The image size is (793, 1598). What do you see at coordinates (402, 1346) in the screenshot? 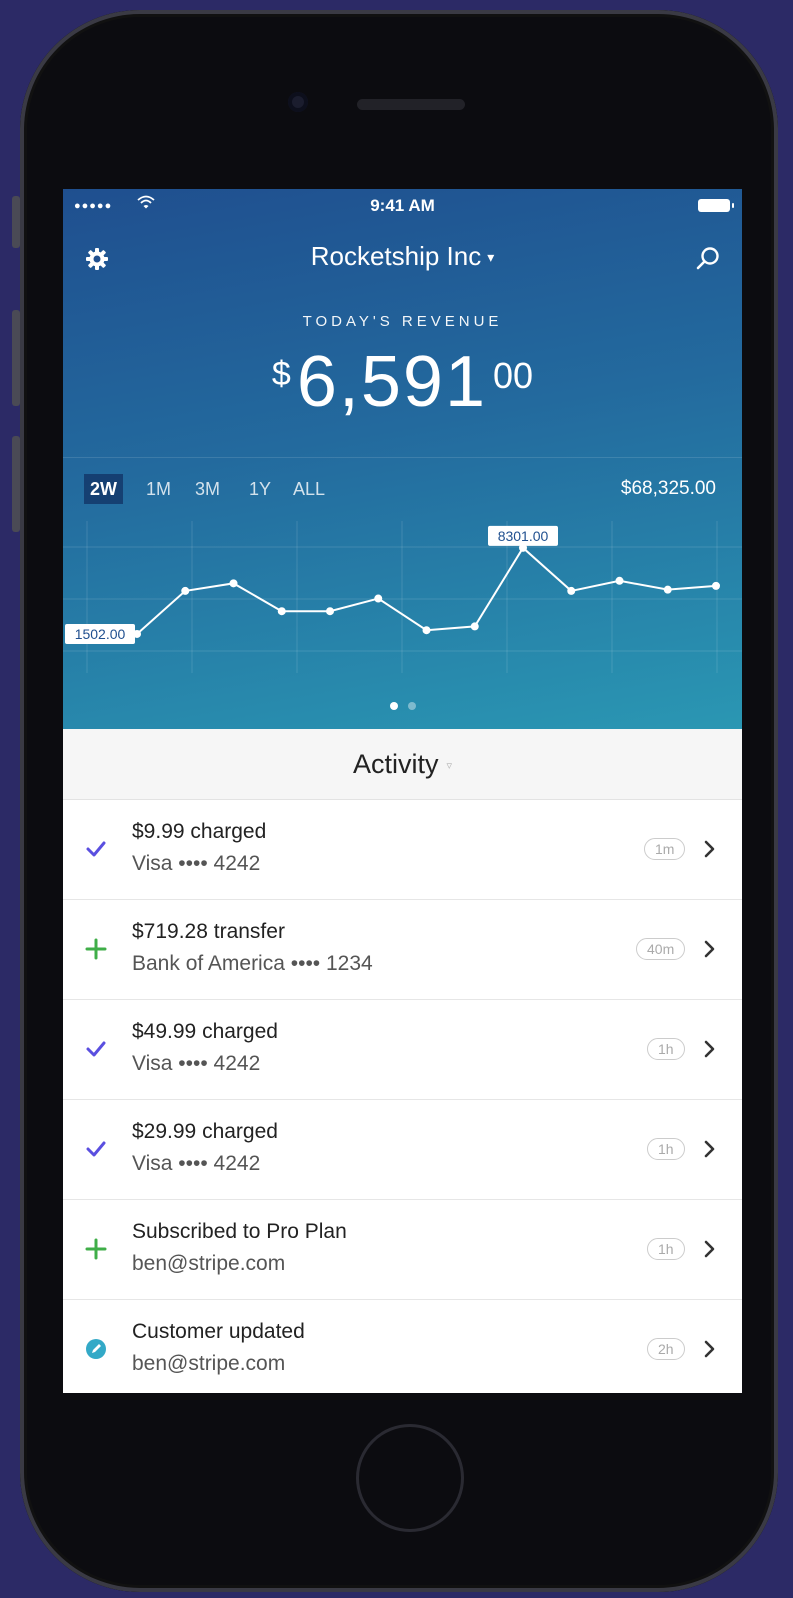
I see `list-item: Customer updated ben@stripe.com 2h` at bounding box center [402, 1346].